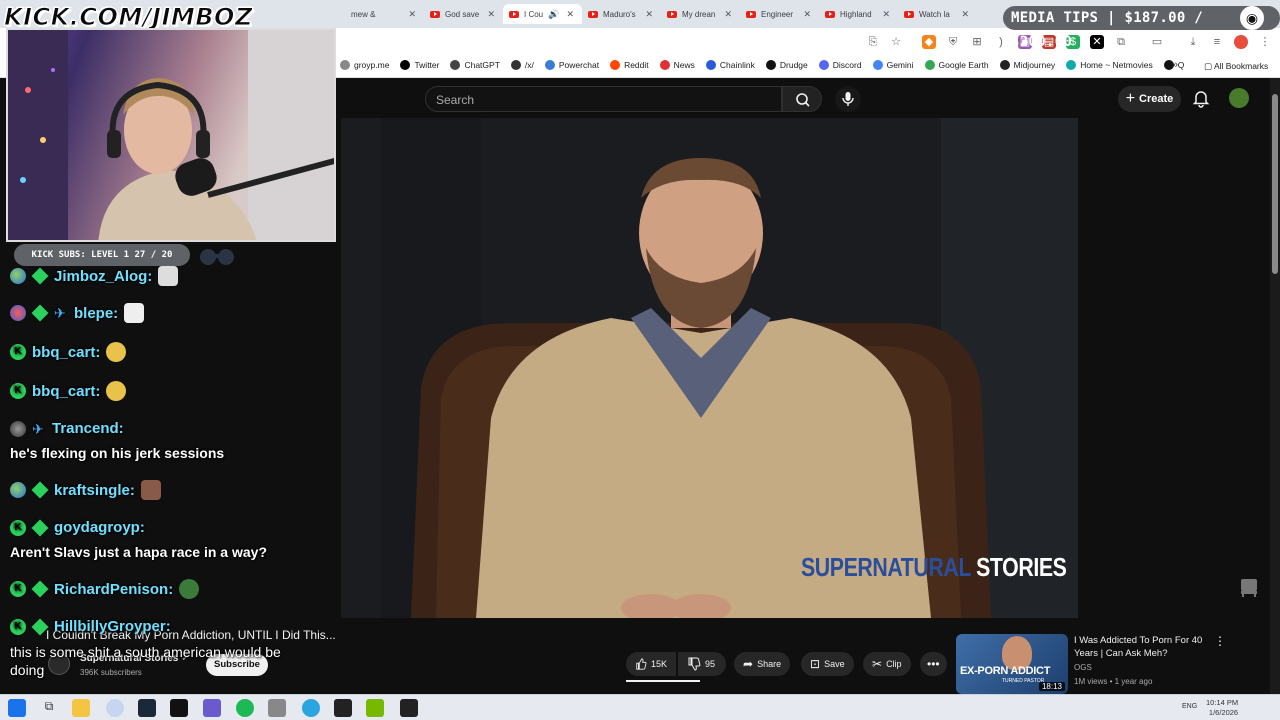 This screenshot has height=720, width=1280. Describe the element at coordinates (1222, 702) in the screenshot. I see `clock-time: 10:14 PM` at that location.